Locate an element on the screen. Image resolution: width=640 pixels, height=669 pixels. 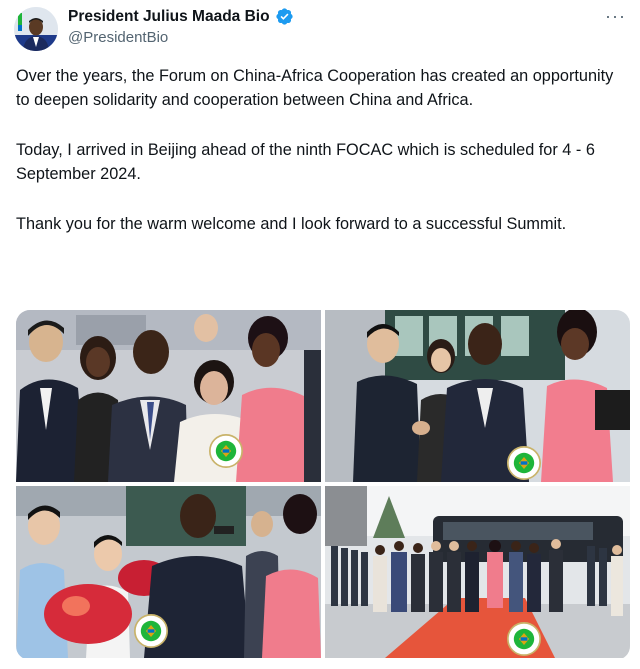
author-name: President Julius Maada Bio is located at coordinates (169, 17).